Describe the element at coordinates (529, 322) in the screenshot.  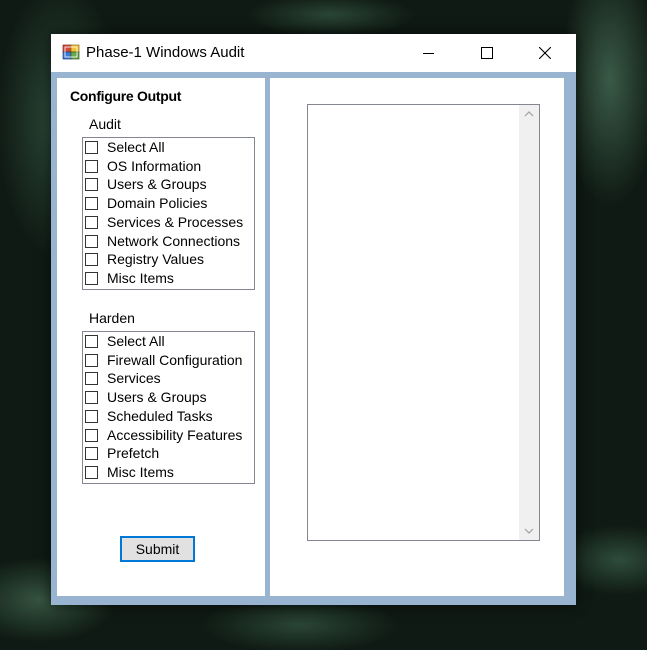
I see `vertical-scrollbar` at that location.